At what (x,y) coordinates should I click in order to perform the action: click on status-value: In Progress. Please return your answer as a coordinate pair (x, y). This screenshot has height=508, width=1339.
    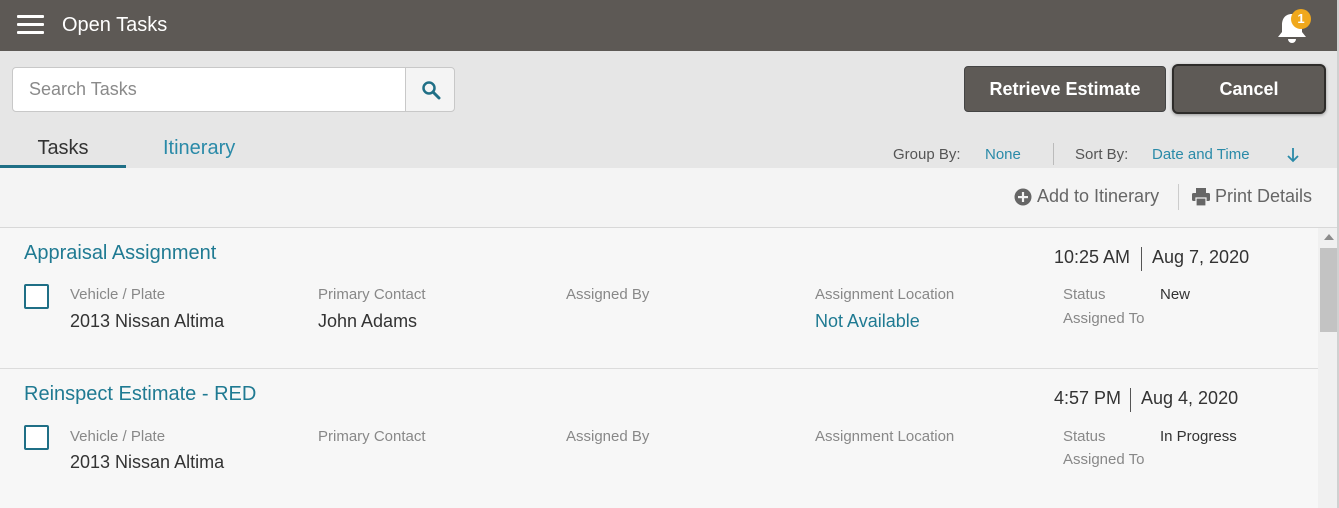
    Looking at the image, I should click on (1198, 436).